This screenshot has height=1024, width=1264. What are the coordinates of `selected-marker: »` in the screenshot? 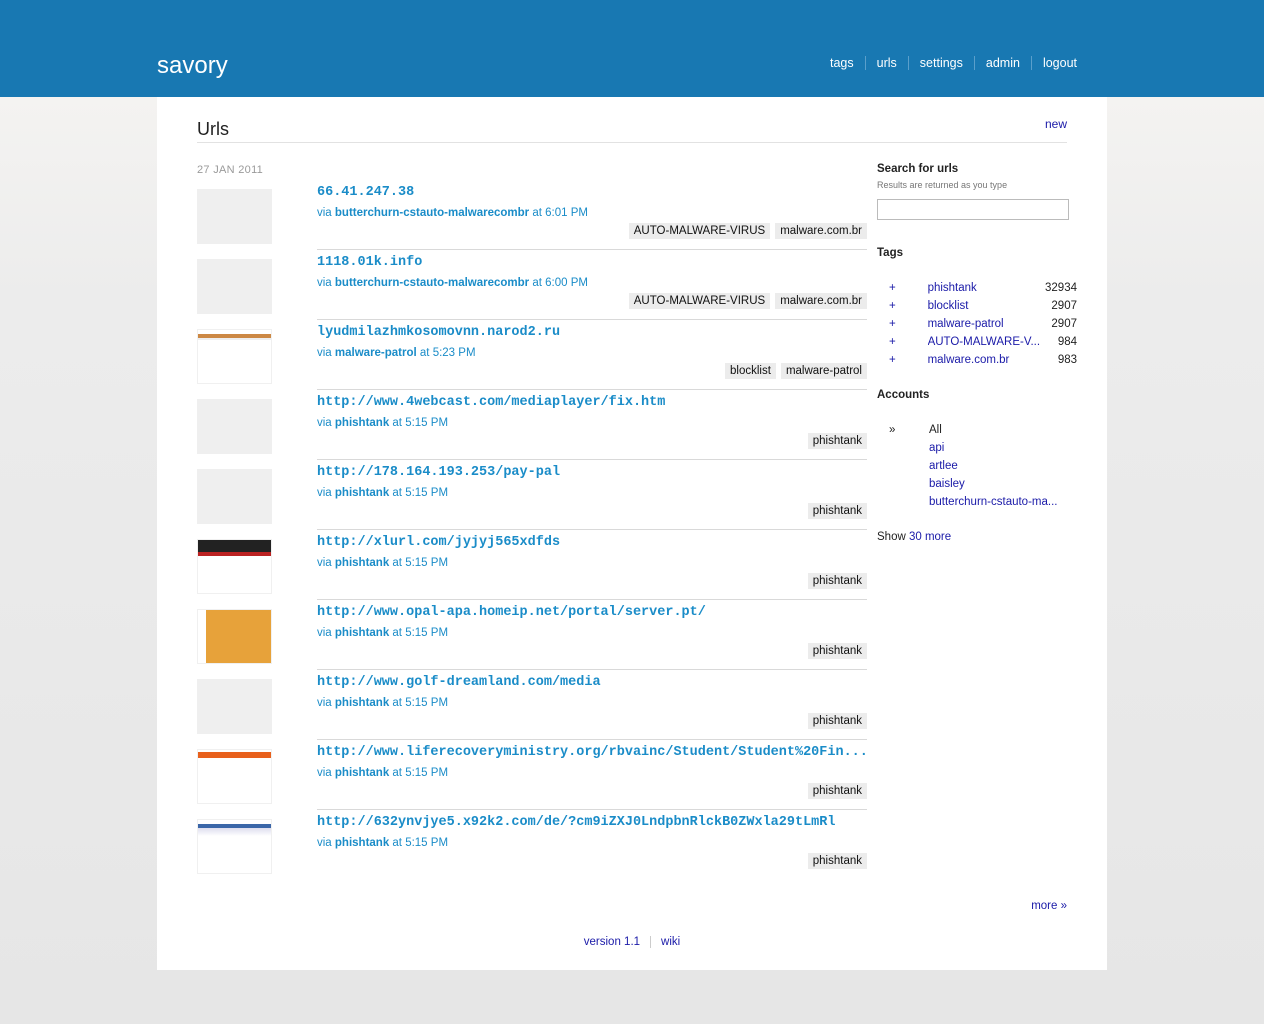 It's located at (892, 430).